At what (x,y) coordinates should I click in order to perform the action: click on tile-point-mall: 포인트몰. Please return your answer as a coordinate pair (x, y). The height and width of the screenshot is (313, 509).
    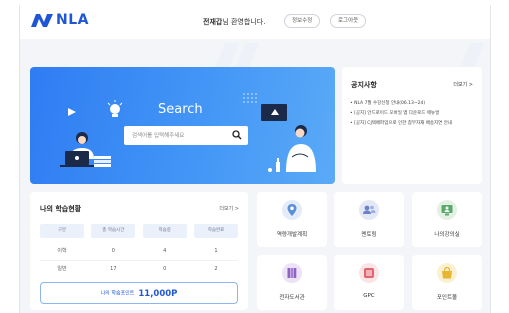
    Looking at the image, I should click on (447, 282).